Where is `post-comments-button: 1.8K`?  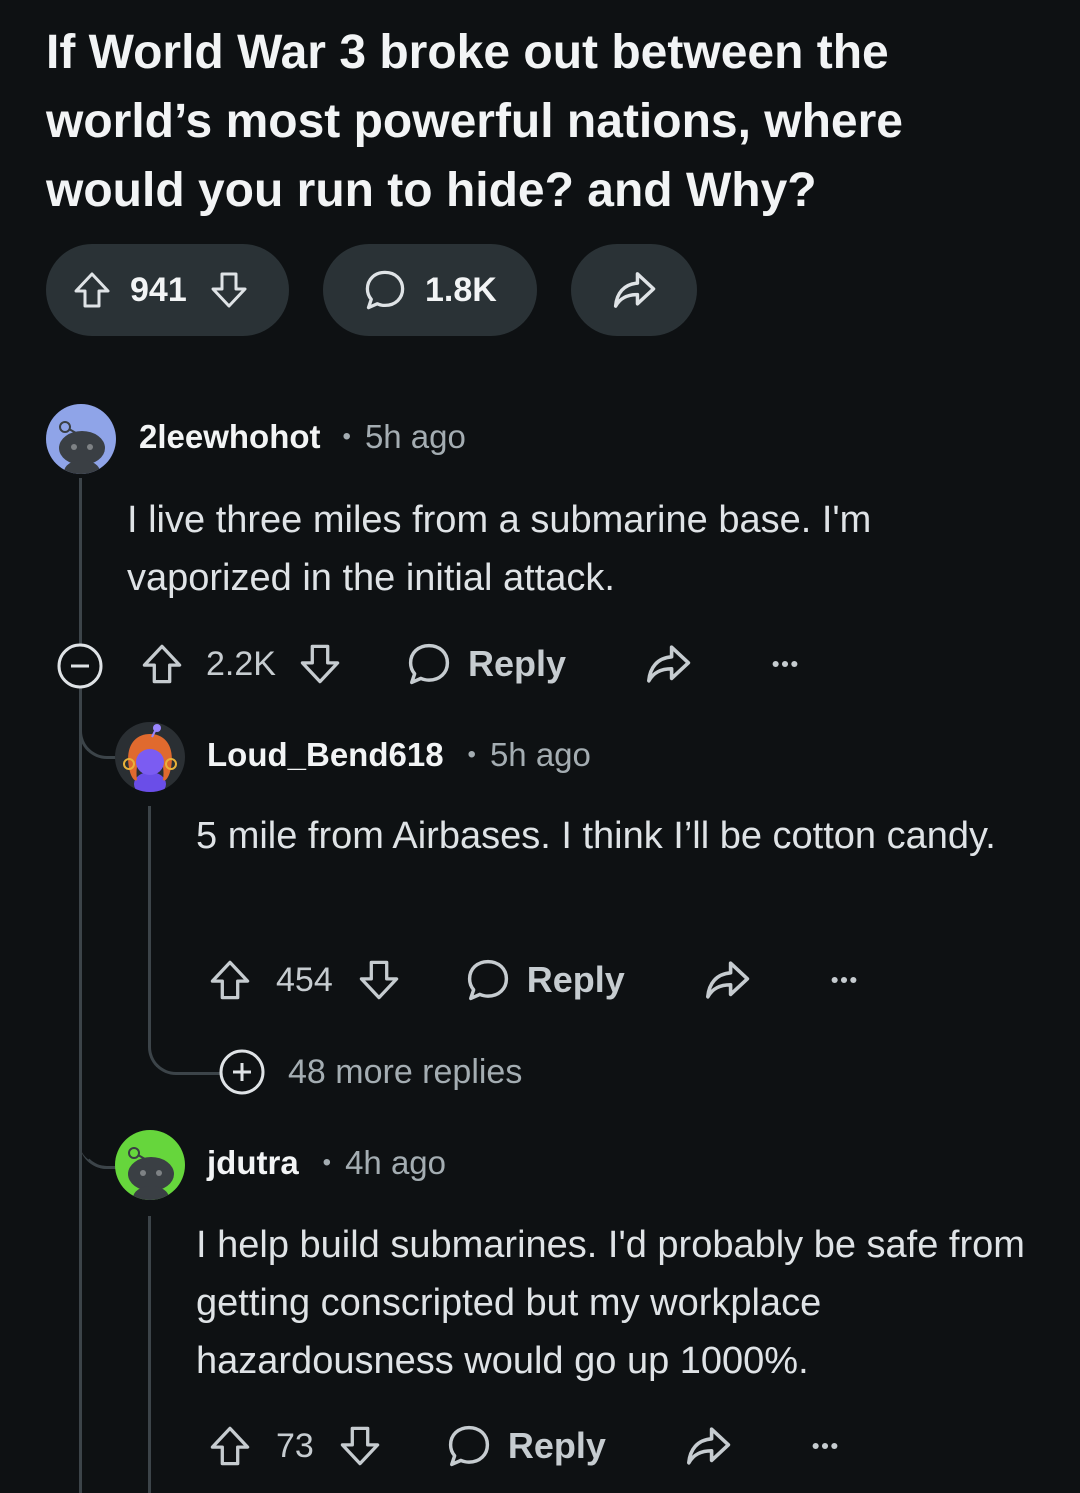 post-comments-button: 1.8K is located at coordinates (430, 290).